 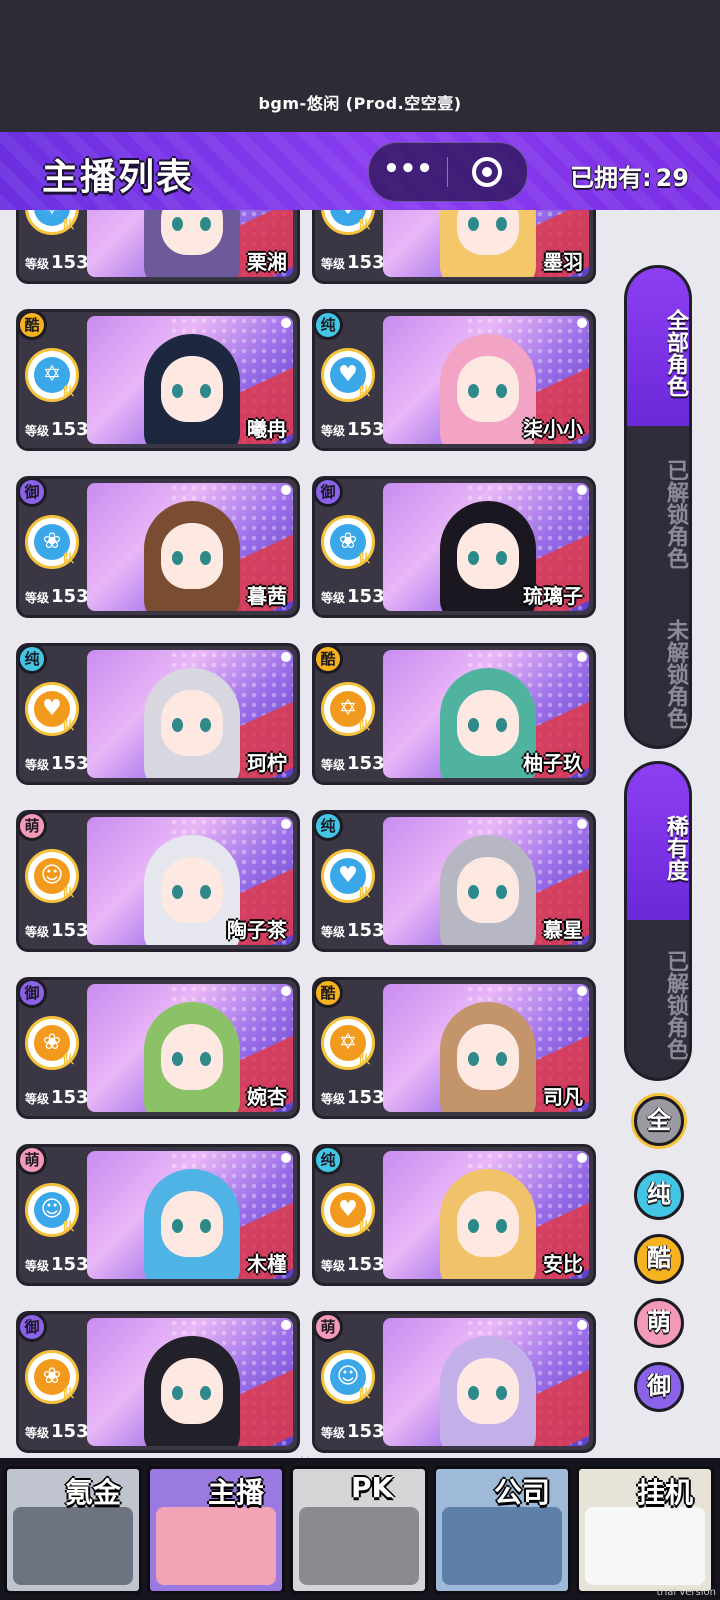 I want to click on streamer-card: ❀ 队 等级 153 婉杏 御, so click(x=158, y=1048).